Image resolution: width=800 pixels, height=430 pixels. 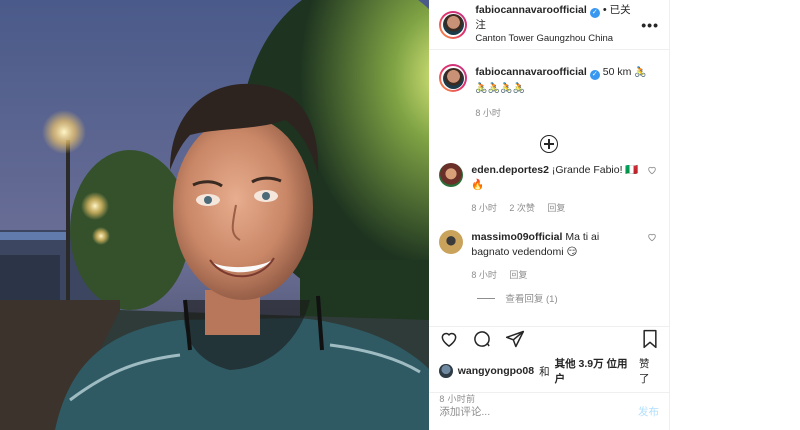 I want to click on more-options-icon: •••, so click(x=650, y=25).